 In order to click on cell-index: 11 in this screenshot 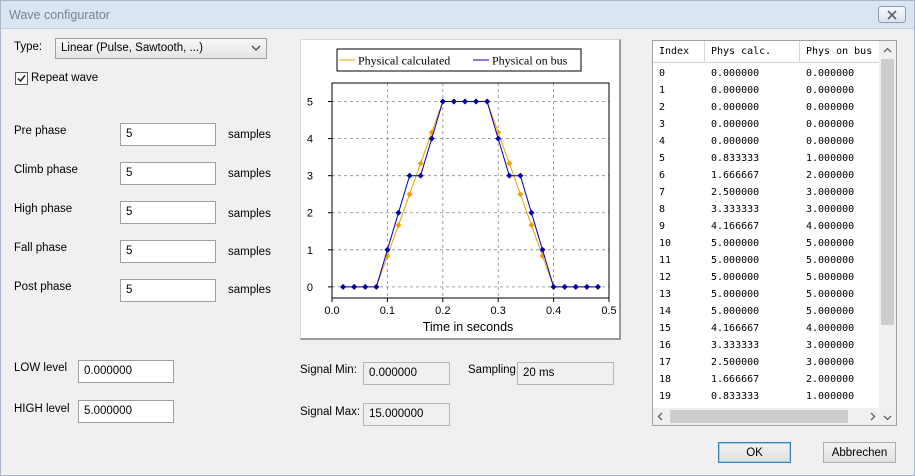, I will do `click(665, 260)`.